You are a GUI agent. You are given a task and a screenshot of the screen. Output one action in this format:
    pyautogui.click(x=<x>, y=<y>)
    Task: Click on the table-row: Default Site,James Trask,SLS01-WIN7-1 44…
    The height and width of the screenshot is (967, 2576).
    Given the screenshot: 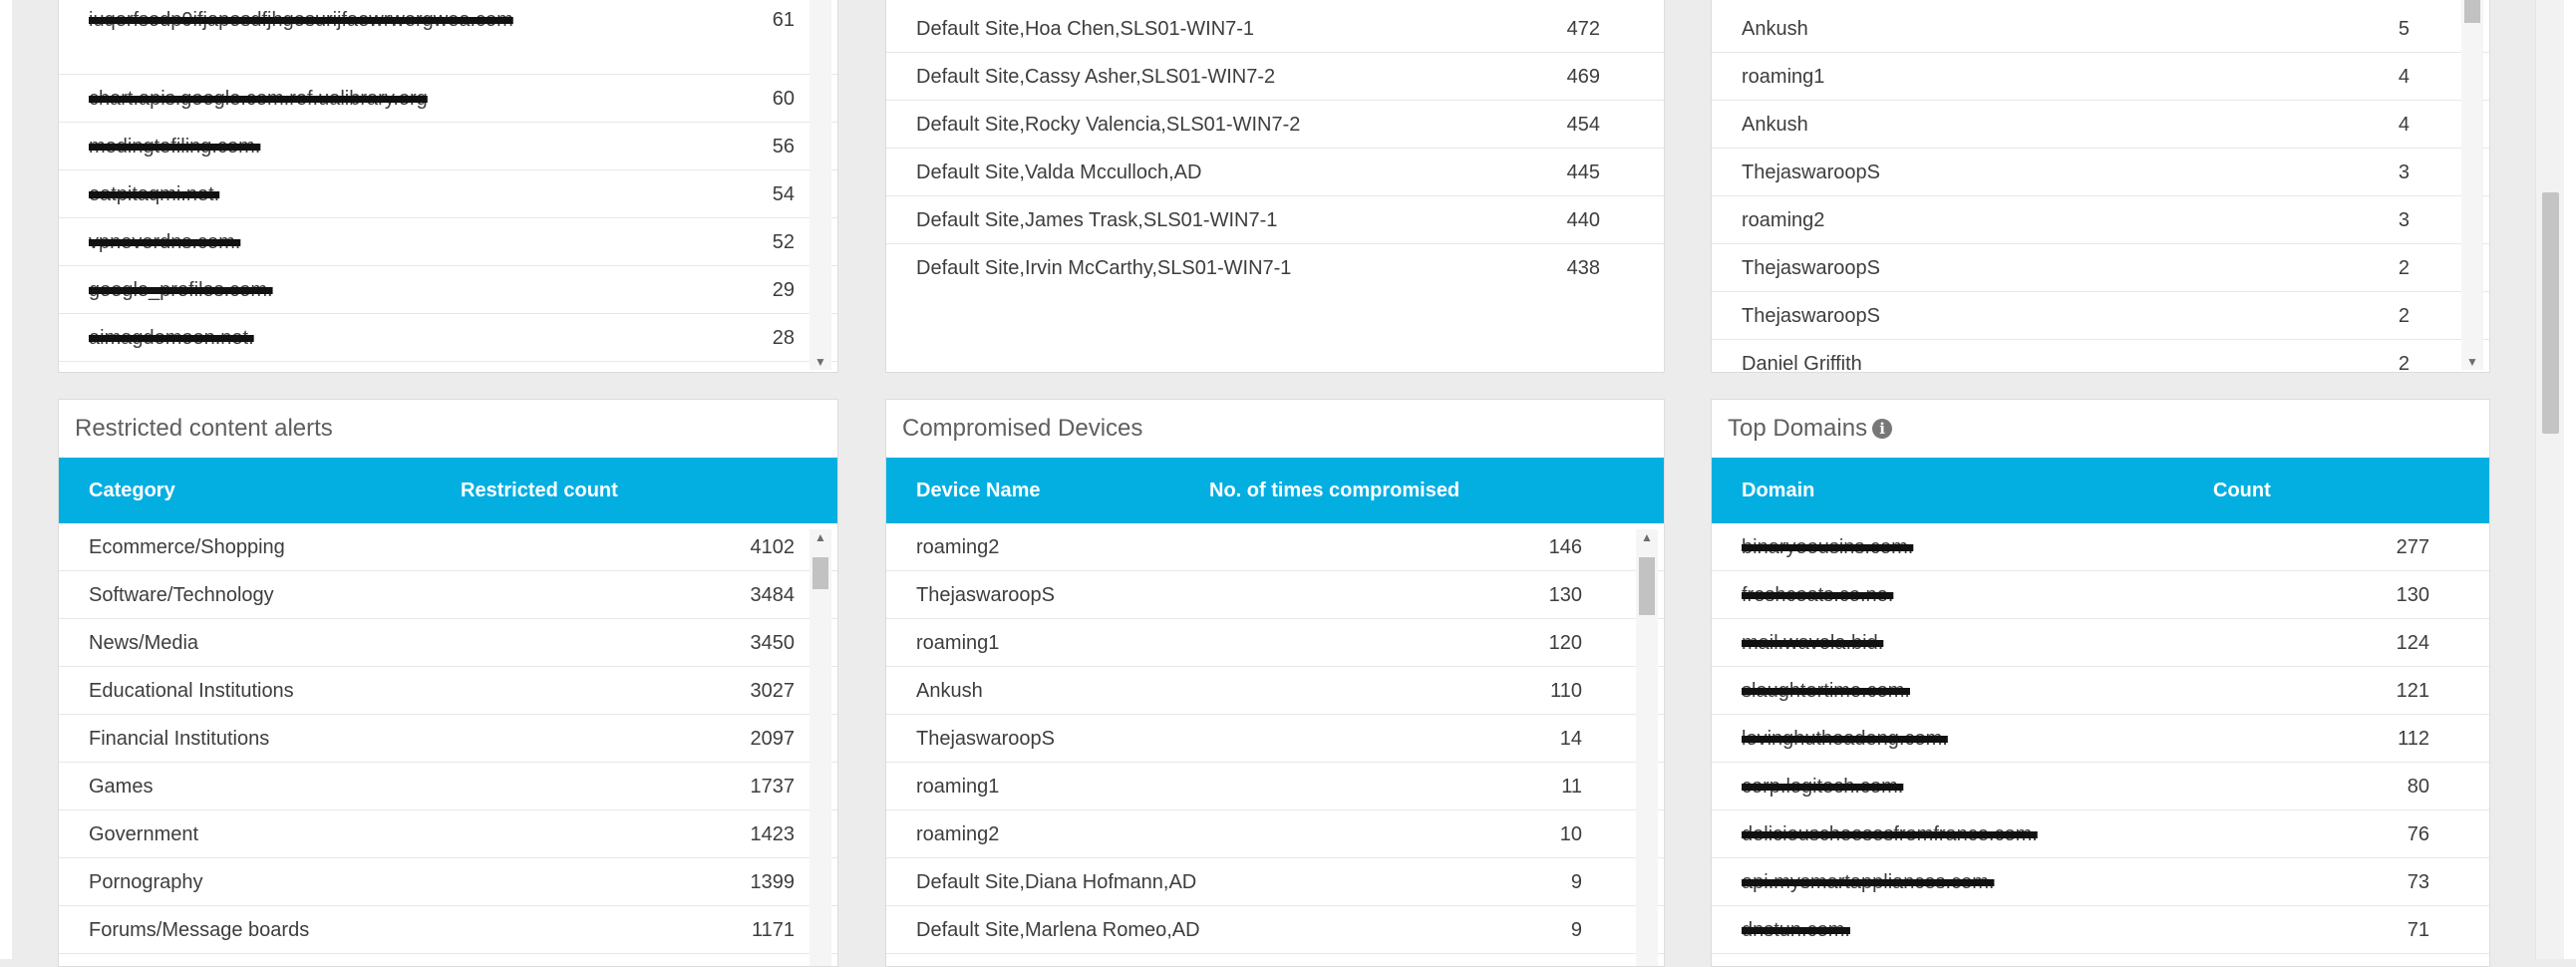 What is the action you would take?
    pyautogui.click(x=1275, y=220)
    